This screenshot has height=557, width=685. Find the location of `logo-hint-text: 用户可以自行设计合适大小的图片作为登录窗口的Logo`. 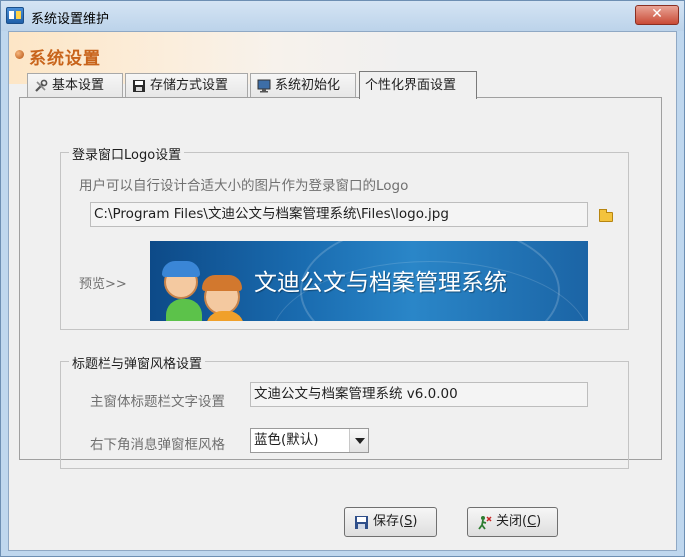

logo-hint-text: 用户可以自行设计合适大小的图片作为登录窗口的Logo is located at coordinates (244, 186).